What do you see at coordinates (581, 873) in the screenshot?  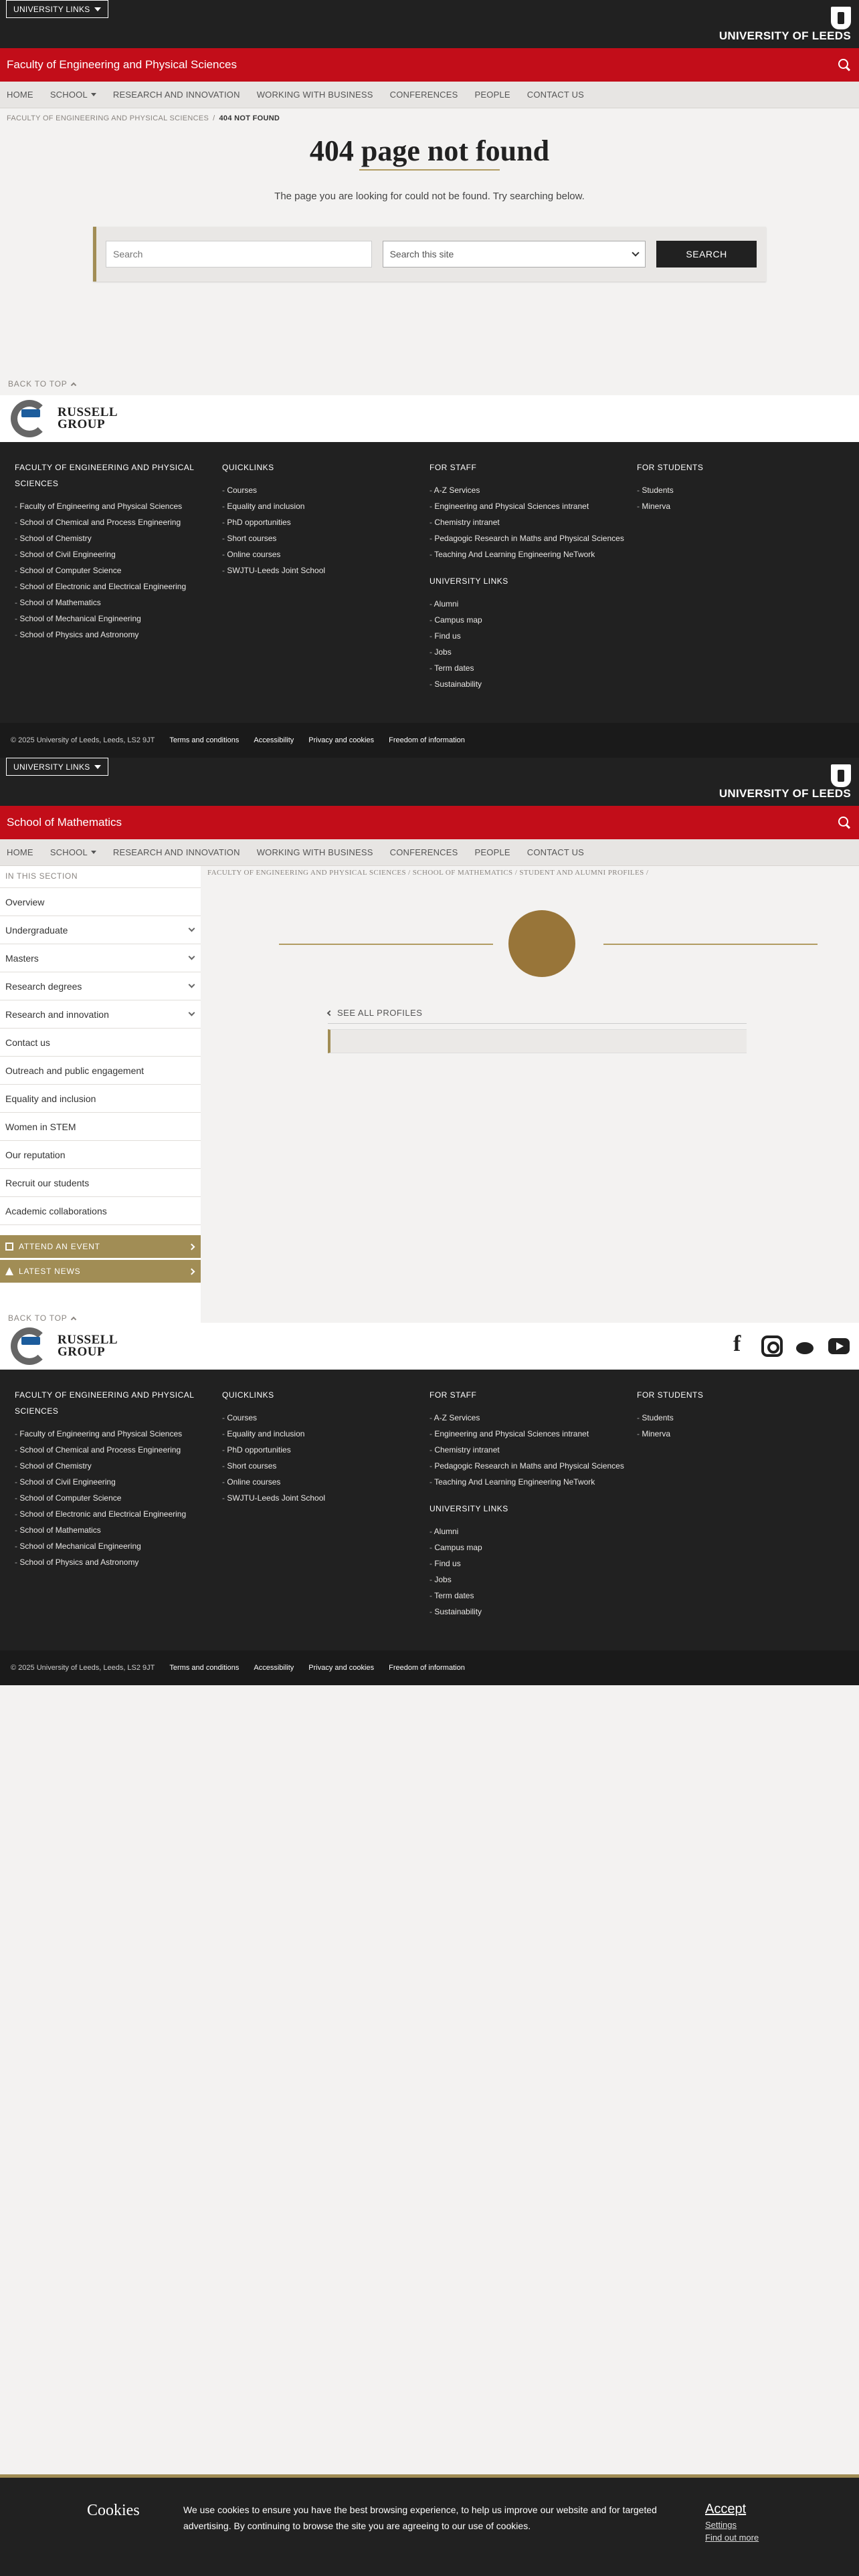 I see `breadcrumb-profiles: STUDENT AND ALUMNI PROFILES` at bounding box center [581, 873].